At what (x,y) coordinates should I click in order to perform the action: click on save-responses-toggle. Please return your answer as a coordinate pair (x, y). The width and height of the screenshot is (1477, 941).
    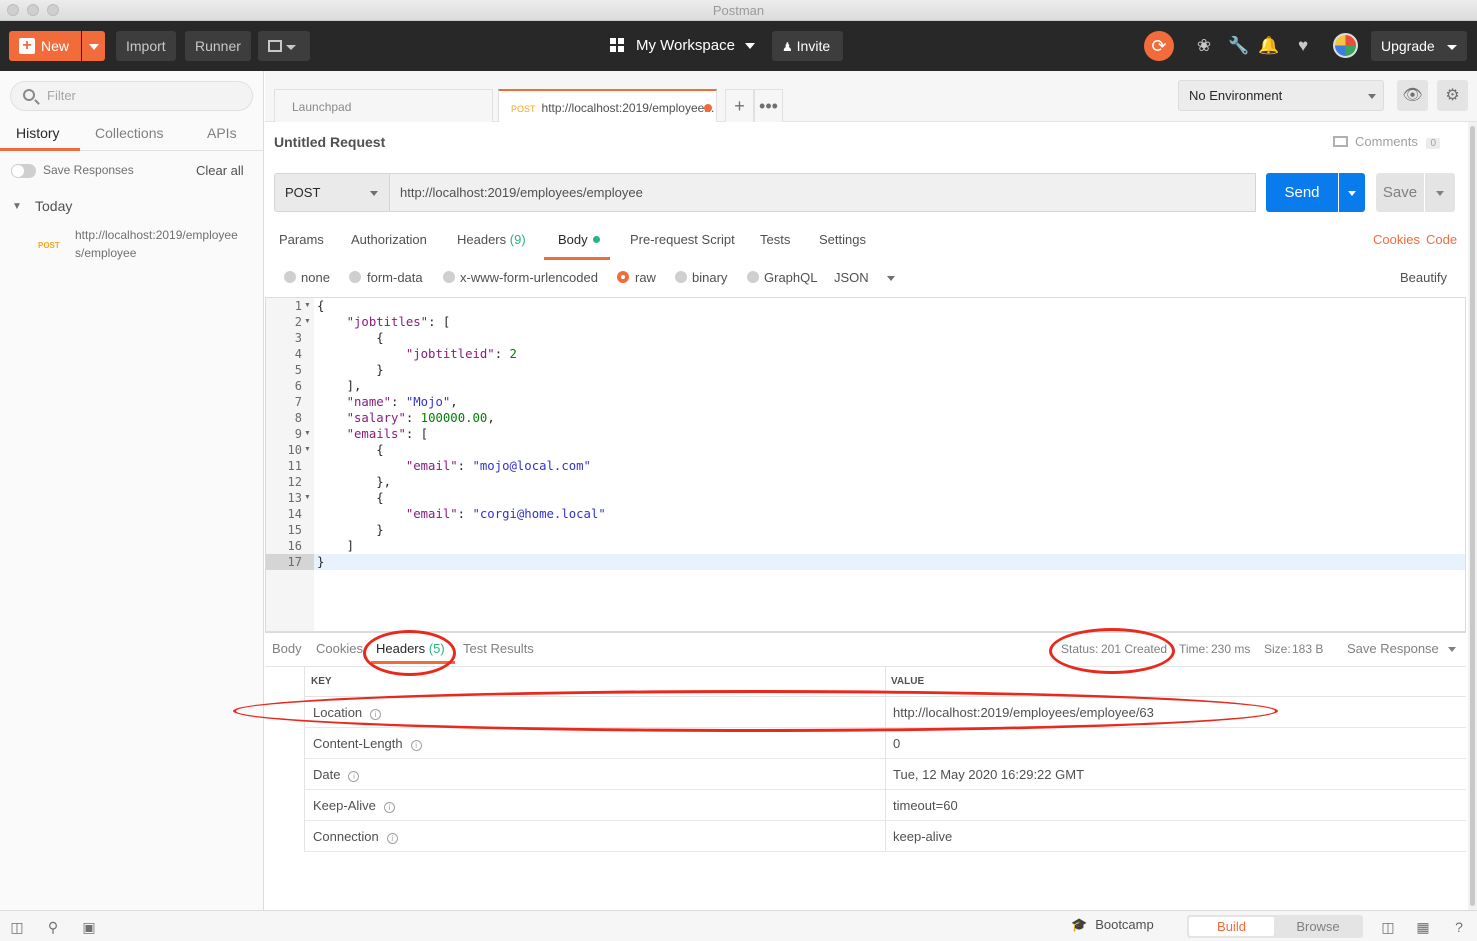
    Looking at the image, I should click on (23, 171).